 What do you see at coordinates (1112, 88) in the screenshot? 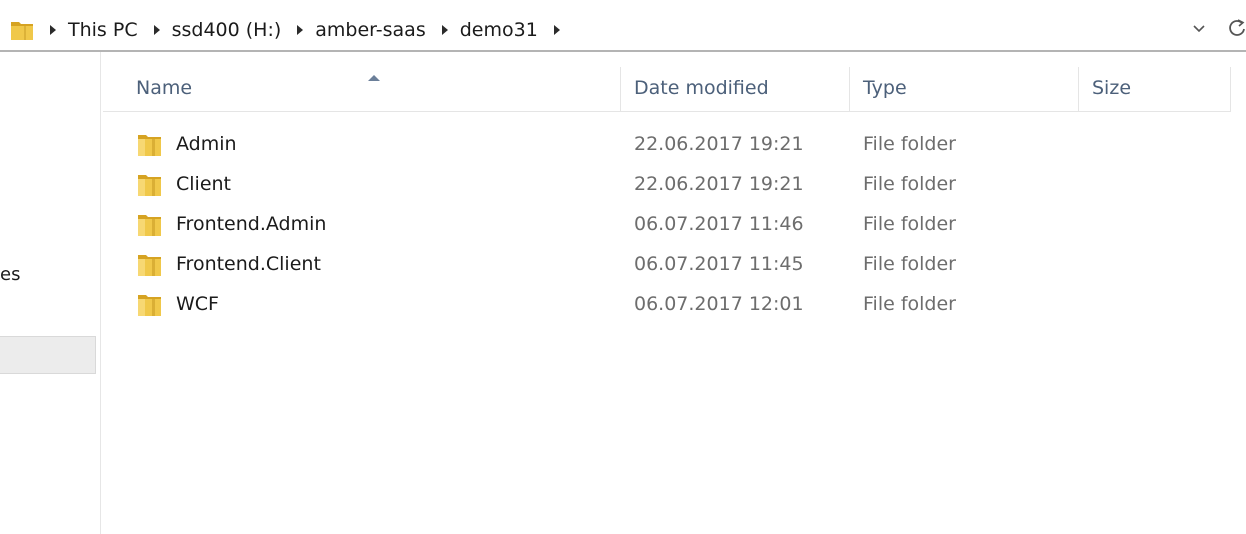
I see `column-header-label: Size` at bounding box center [1112, 88].